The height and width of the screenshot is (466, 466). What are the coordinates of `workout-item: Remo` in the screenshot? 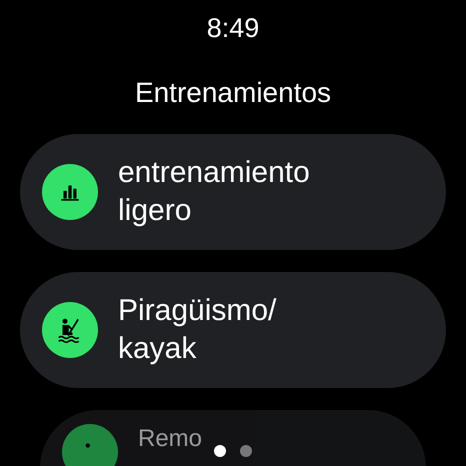 It's located at (233, 438).